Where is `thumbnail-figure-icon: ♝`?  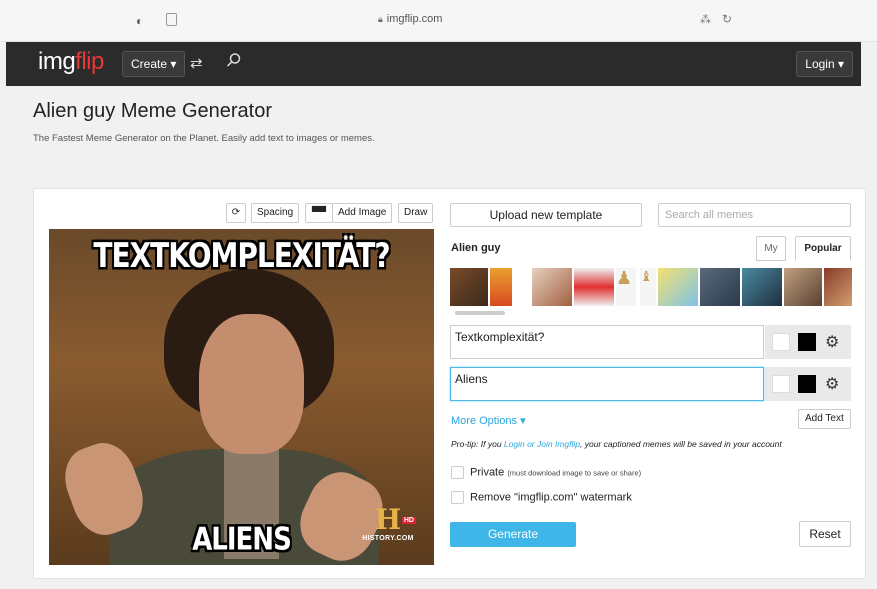 thumbnail-figure-icon: ♝ is located at coordinates (646, 276).